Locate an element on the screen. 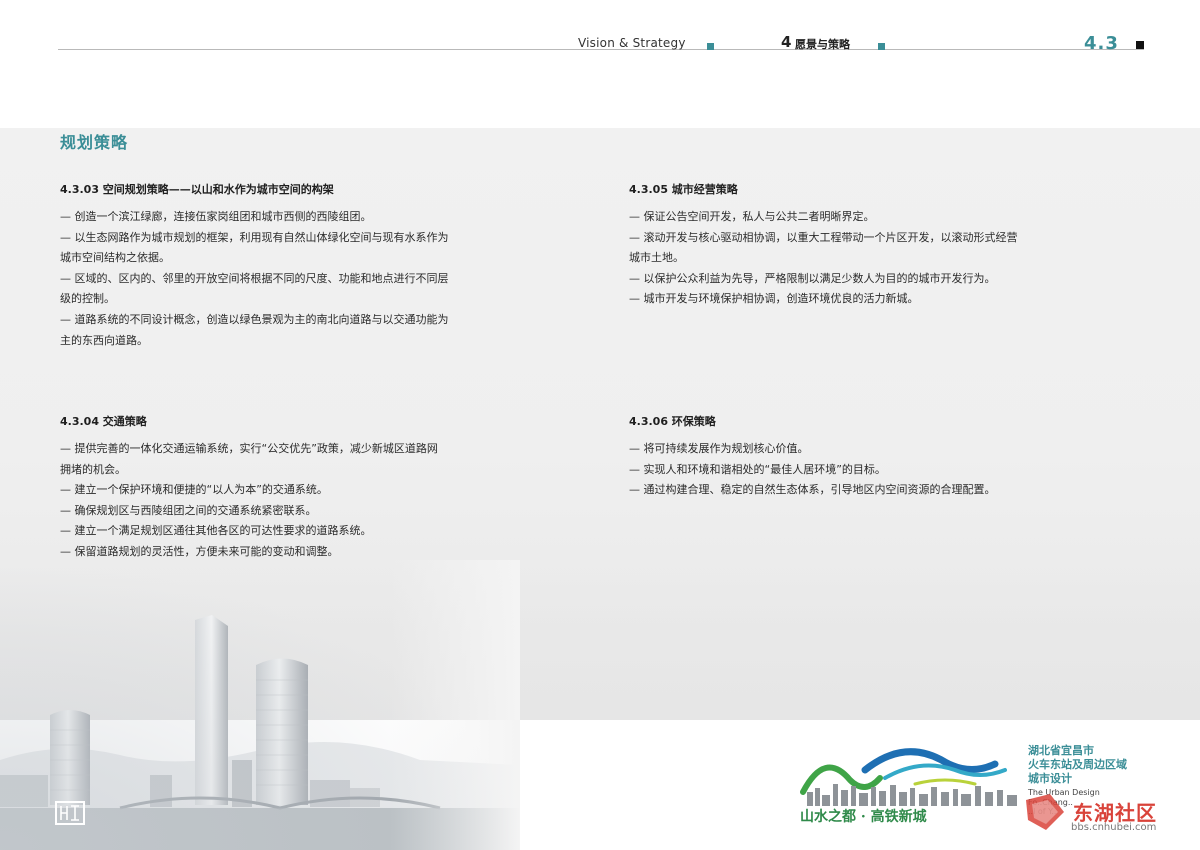 This screenshot has height=850, width=1200. page-number: 4.3 is located at coordinates (1101, 43).